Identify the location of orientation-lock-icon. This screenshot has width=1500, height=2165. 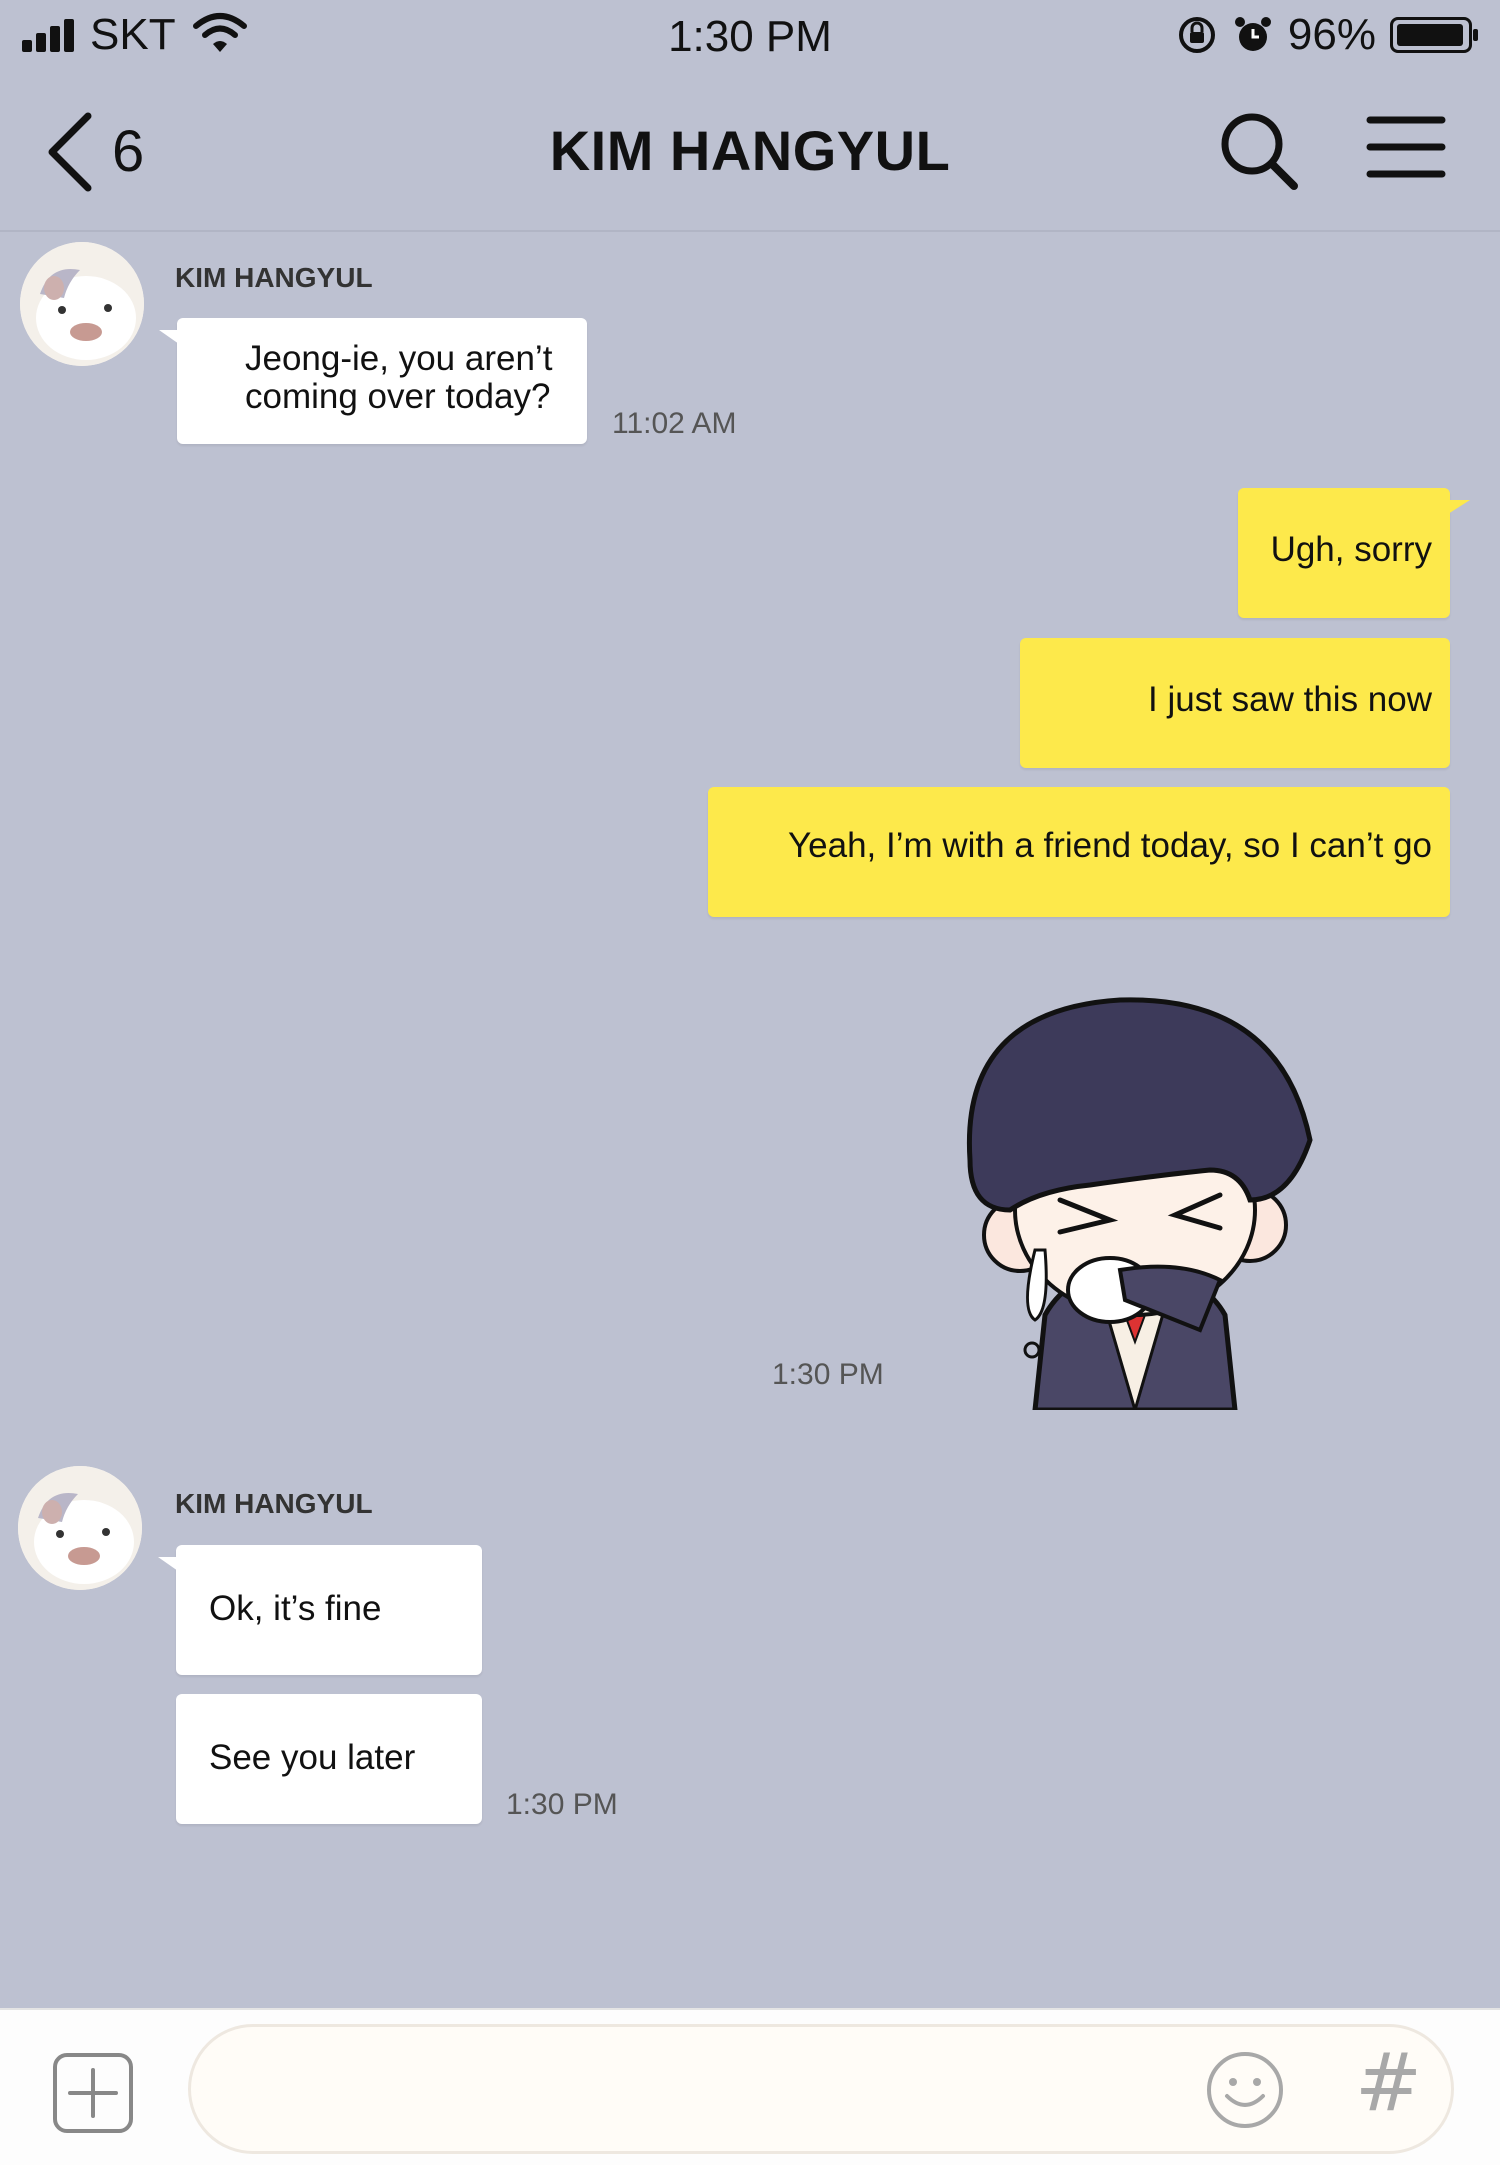
(1196, 35).